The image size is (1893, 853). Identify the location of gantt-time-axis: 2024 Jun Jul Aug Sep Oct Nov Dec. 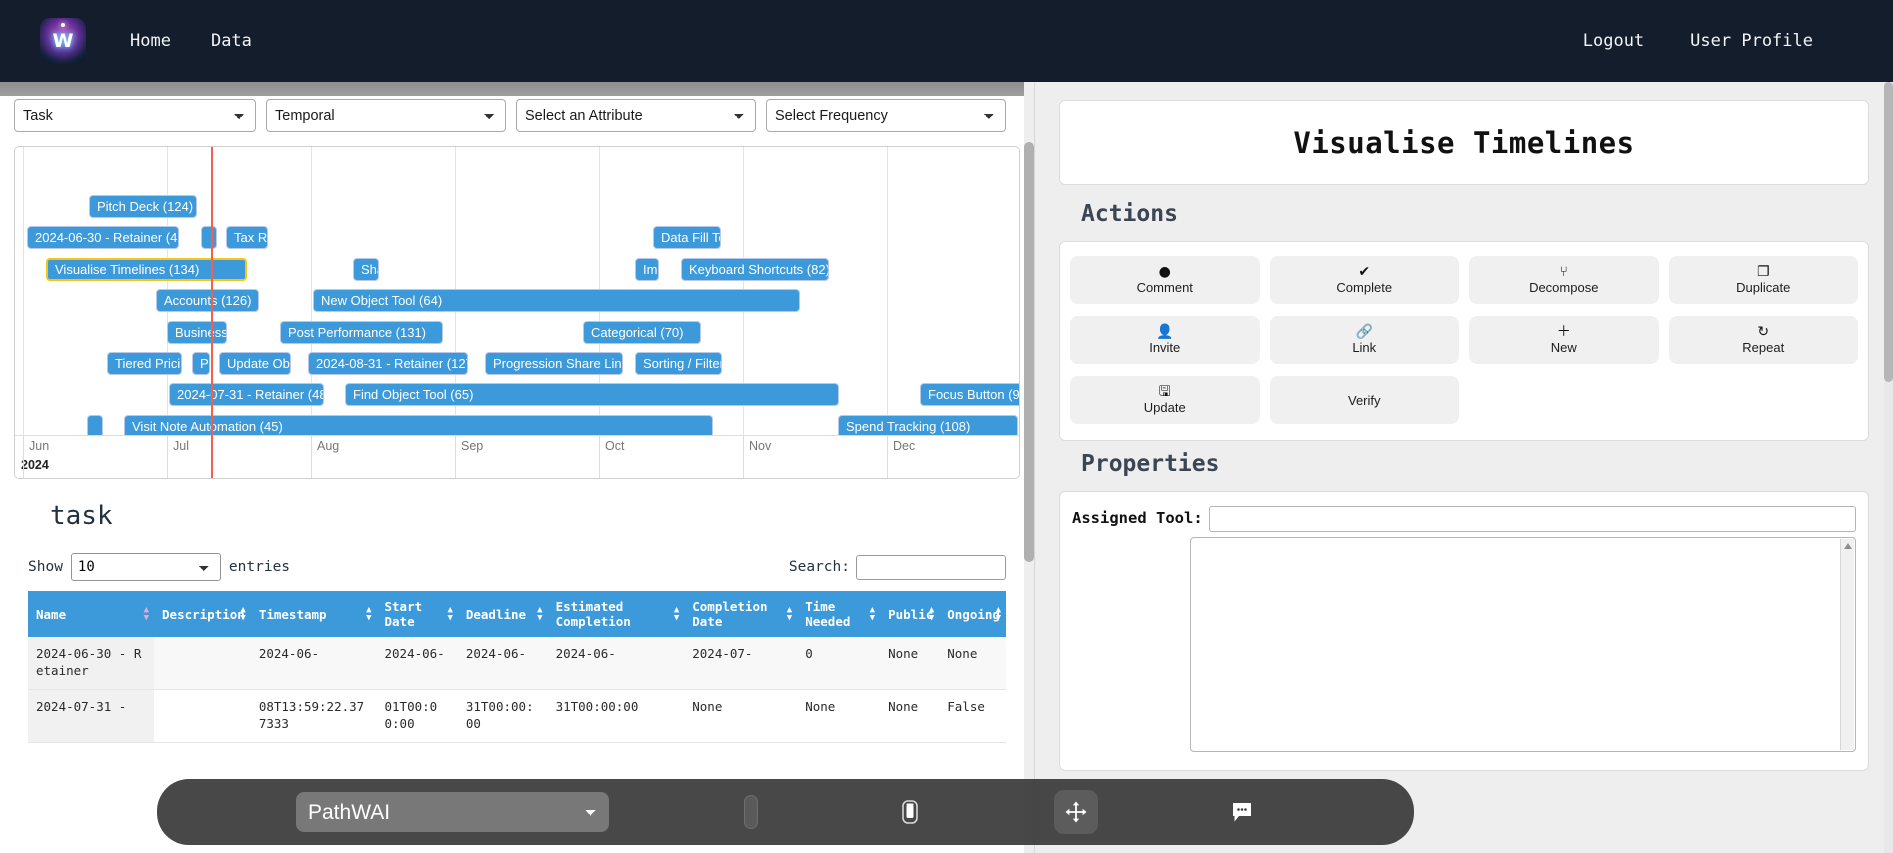
(517, 456).